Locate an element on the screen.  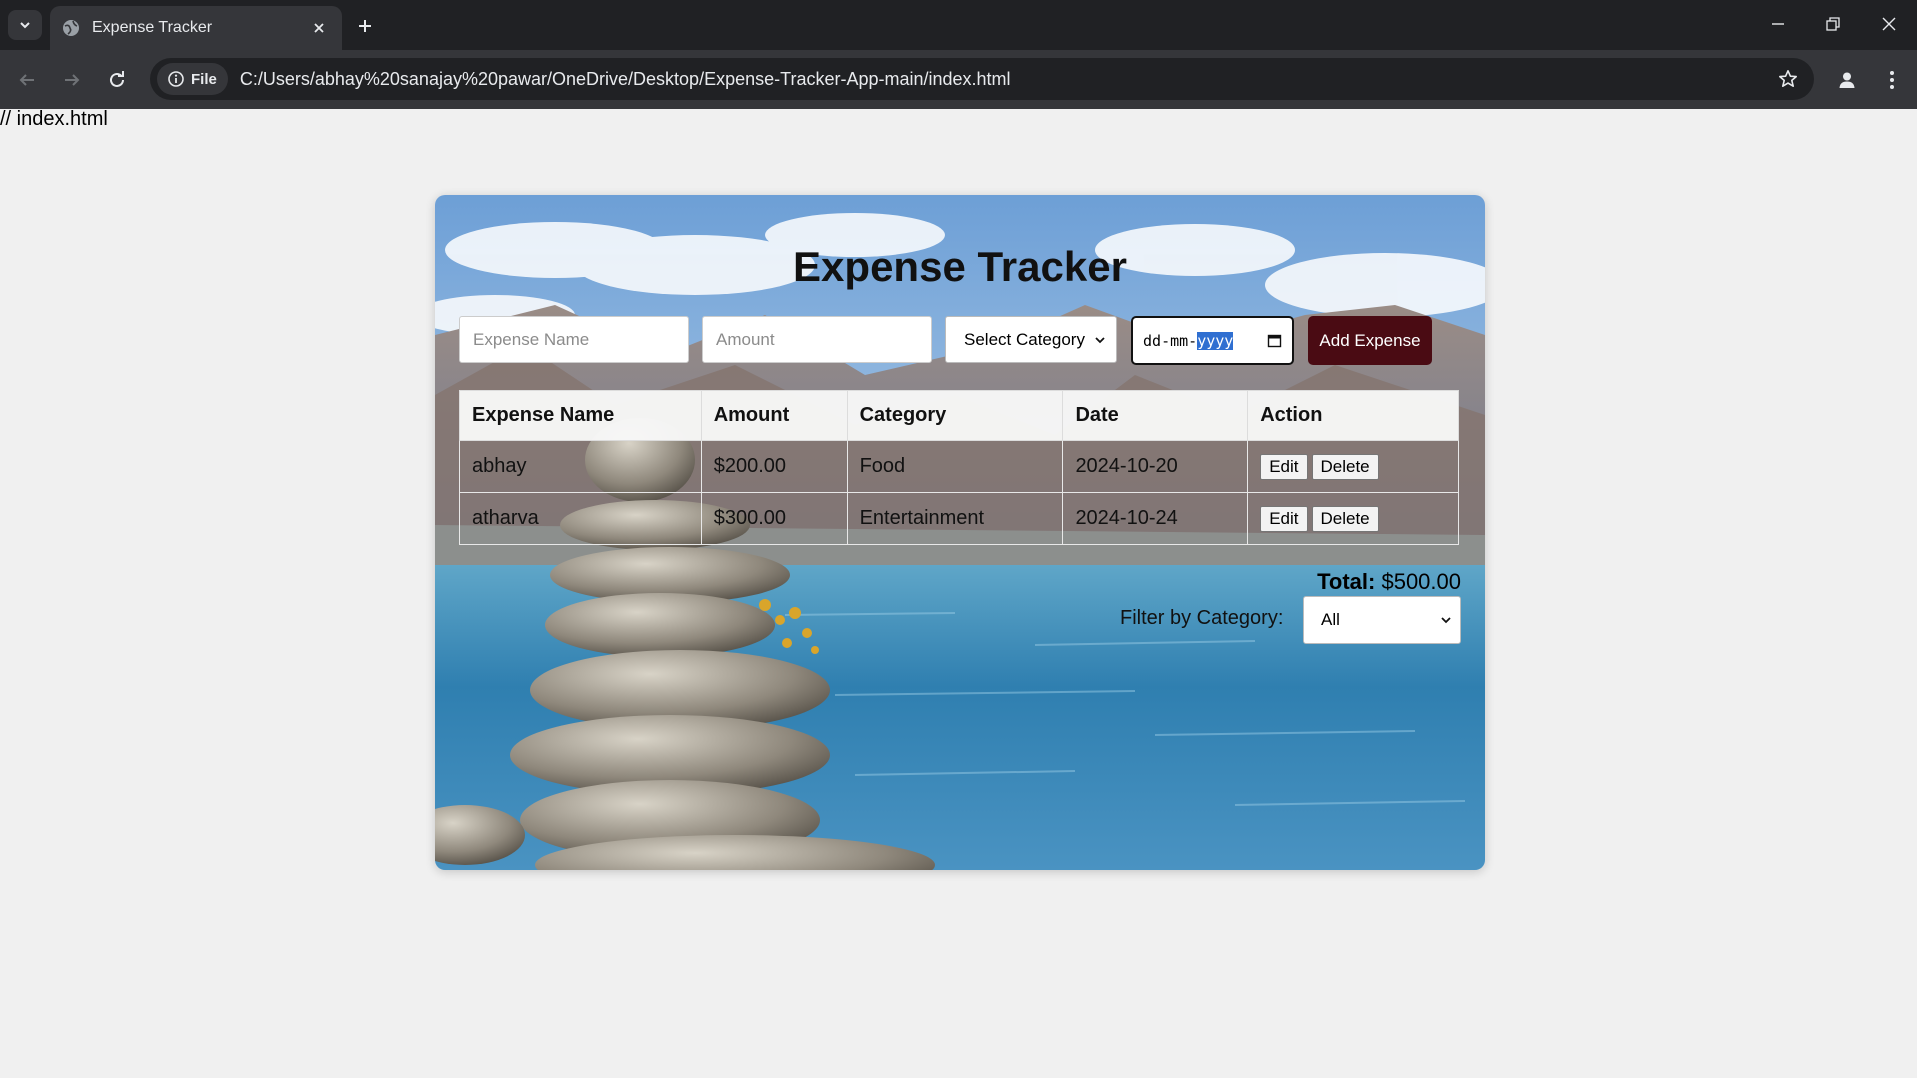
date-input-value: dd-mm-yyyy is located at coordinates (1188, 340).